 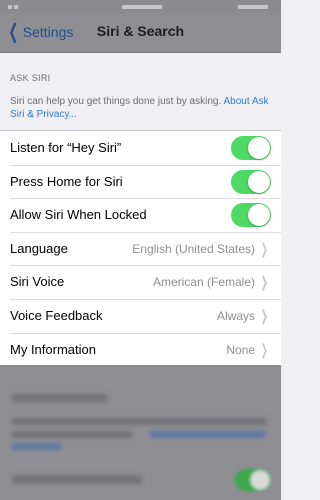 I want to click on row-value: Always, so click(x=235, y=315).